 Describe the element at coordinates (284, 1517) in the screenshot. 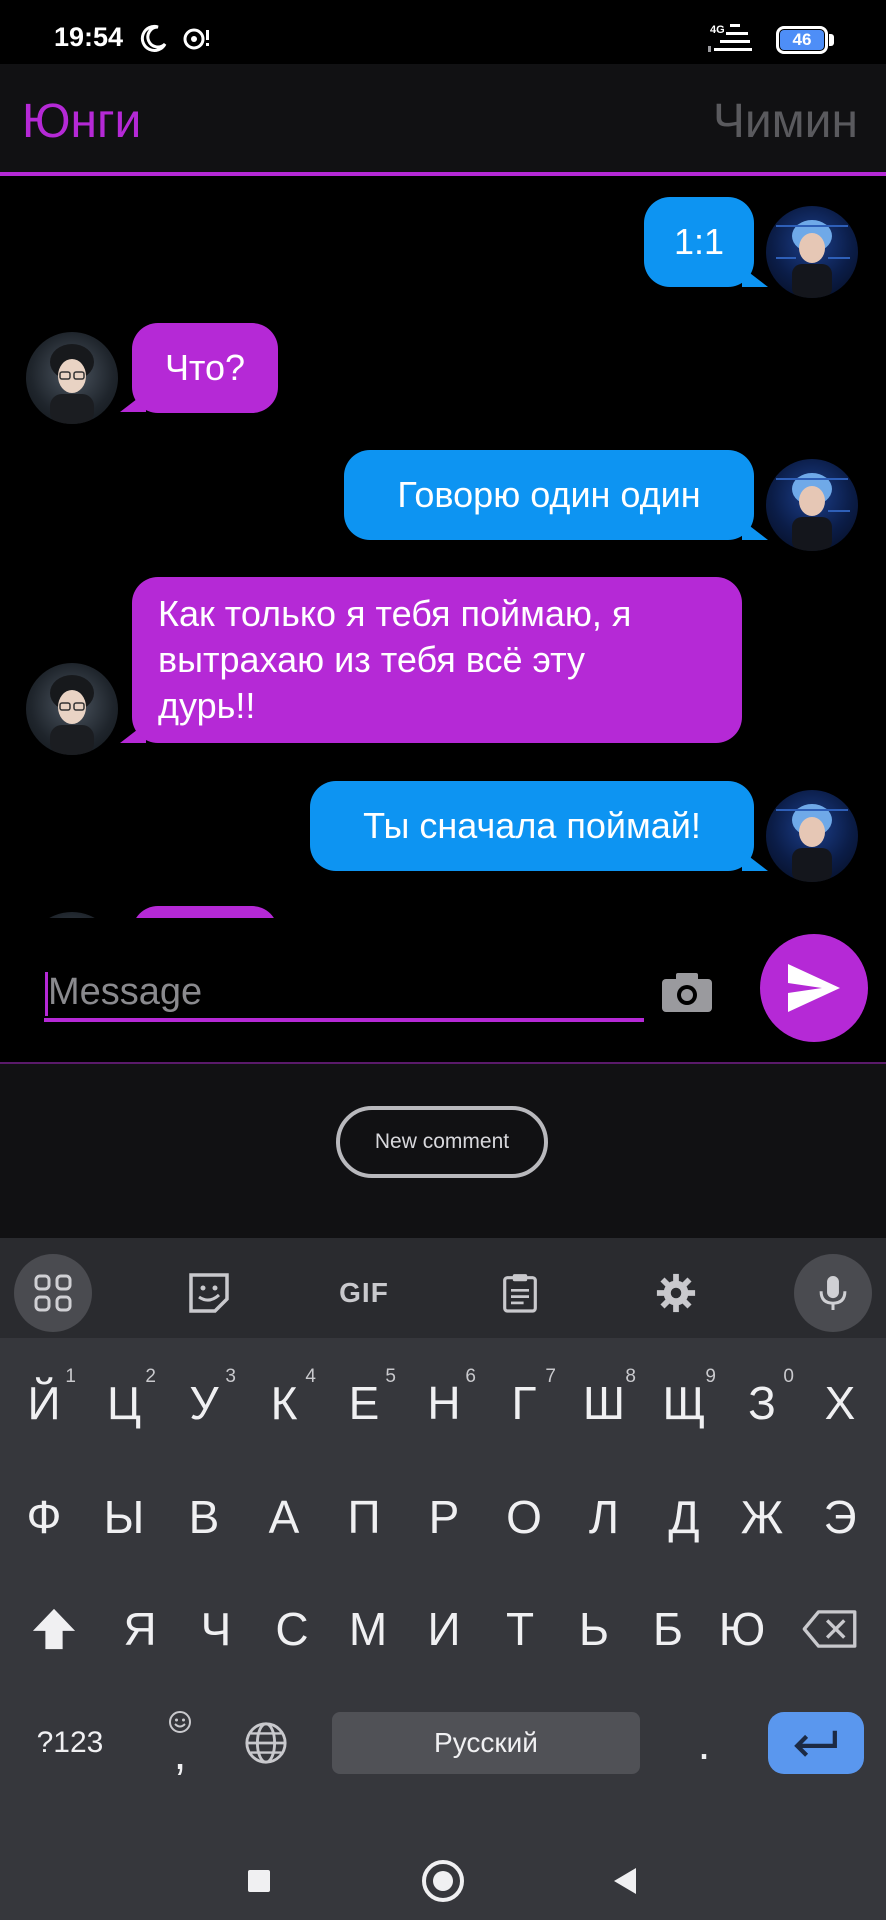

I see `key-А: А` at that location.